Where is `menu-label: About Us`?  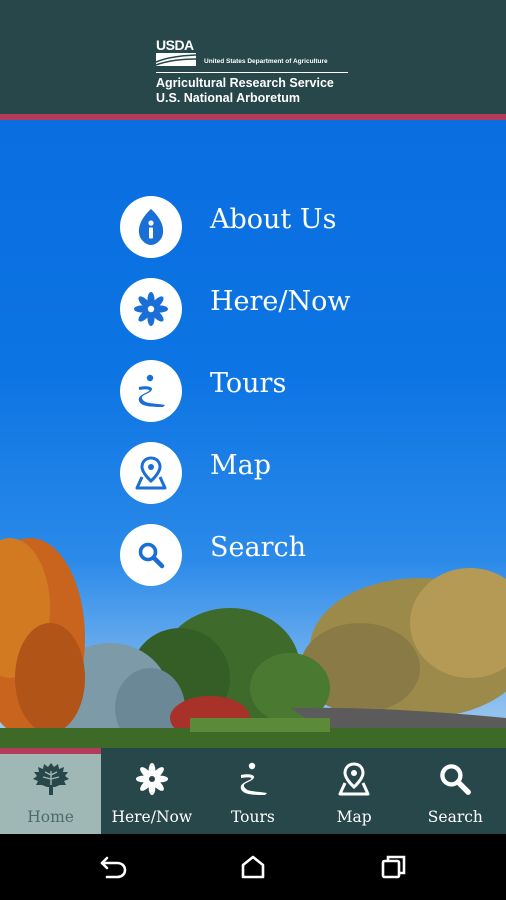
menu-label: About Us is located at coordinates (273, 219).